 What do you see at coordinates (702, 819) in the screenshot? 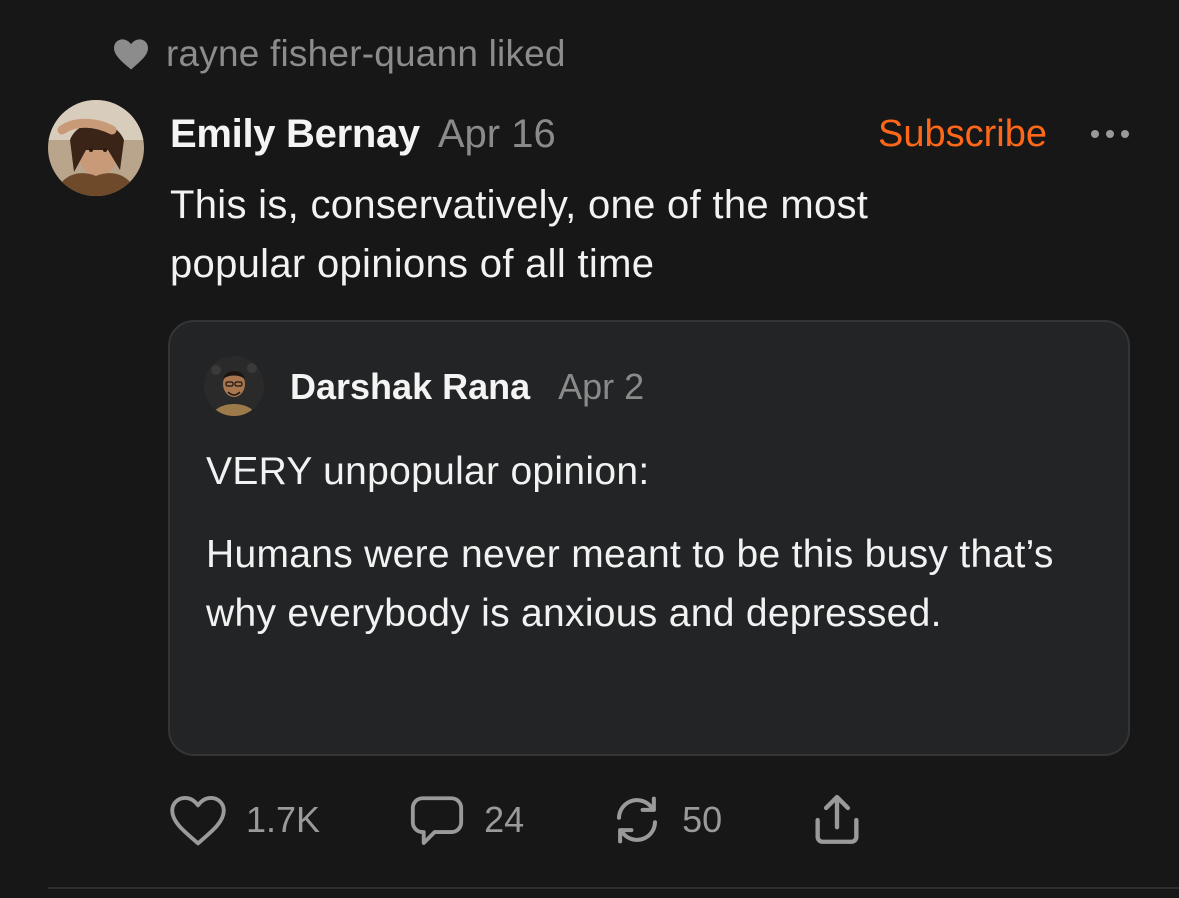
I see `restack-count: 50` at bounding box center [702, 819].